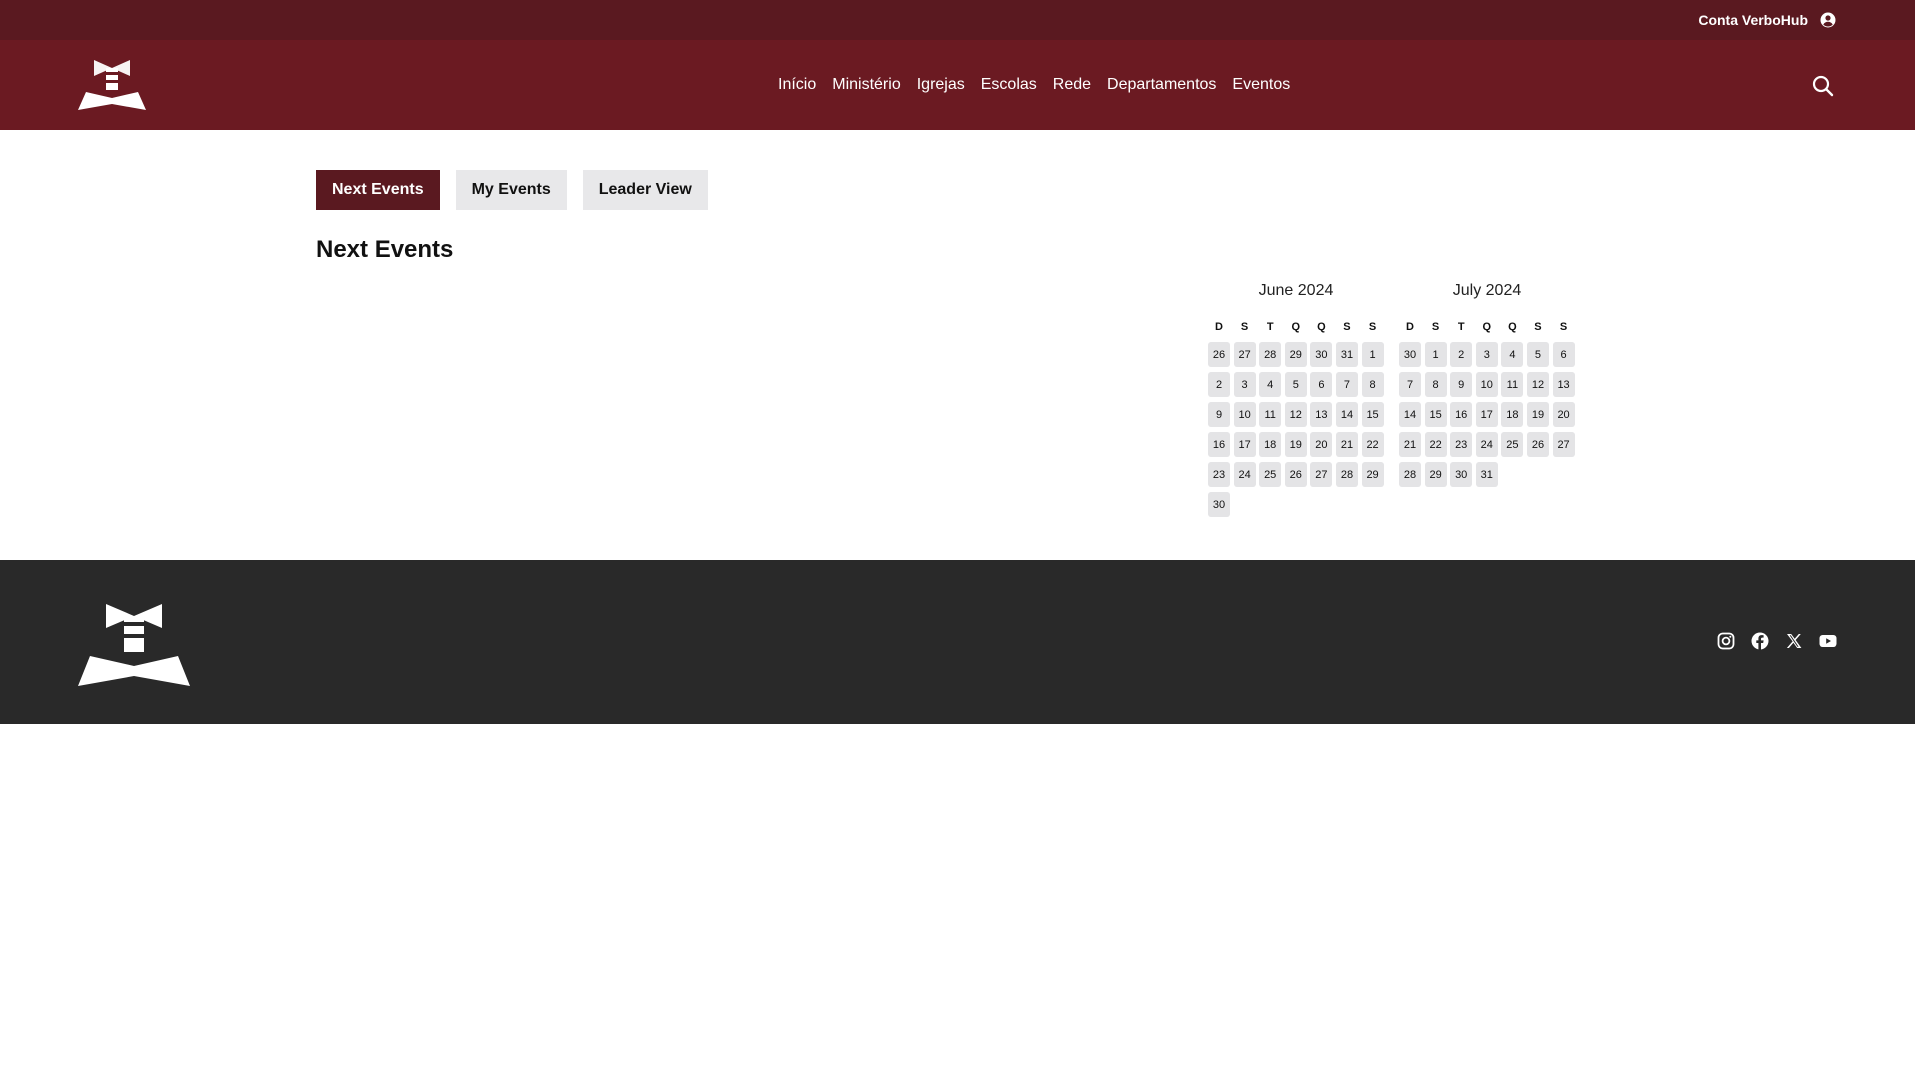 This screenshot has width=1915, height=1076. Describe the element at coordinates (1461, 327) in the screenshot. I see `calendar-weekday: T` at that location.